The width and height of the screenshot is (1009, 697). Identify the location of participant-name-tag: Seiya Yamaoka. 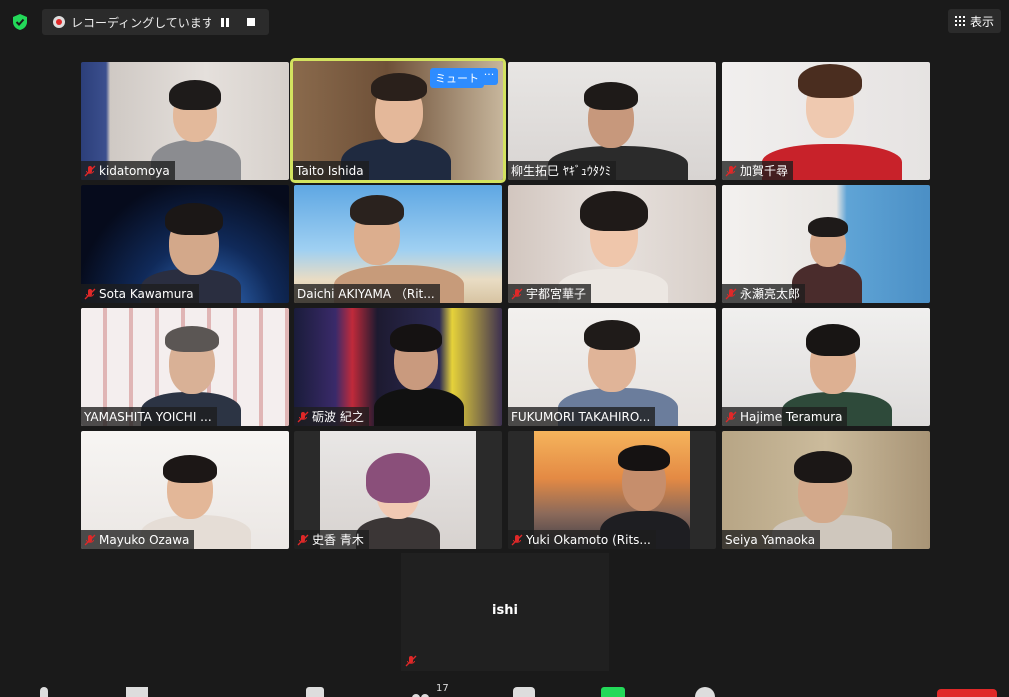
(771, 539).